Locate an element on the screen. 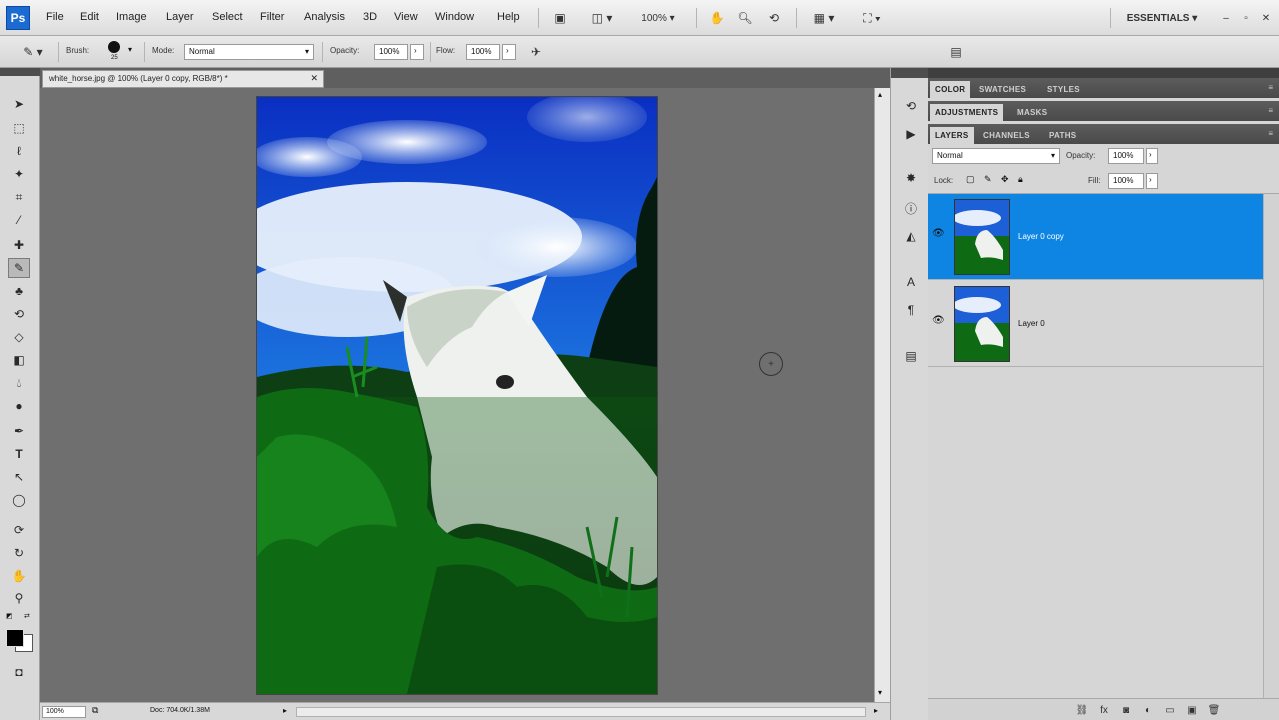 The height and width of the screenshot is (720, 1279). vertical-scrollbar: ▴ ▾ is located at coordinates (882, 395).